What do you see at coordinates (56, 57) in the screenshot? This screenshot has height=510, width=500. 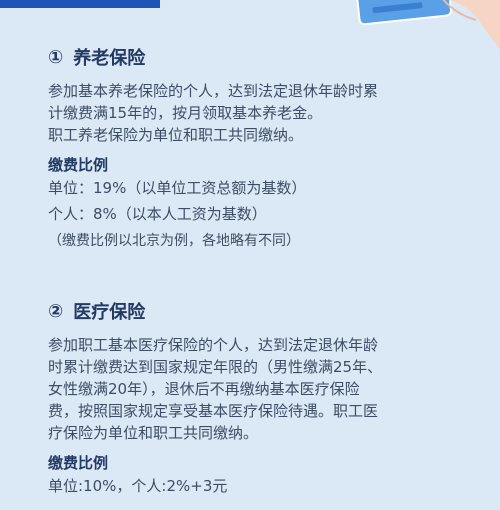 I see `pension-number-badge: ①` at bounding box center [56, 57].